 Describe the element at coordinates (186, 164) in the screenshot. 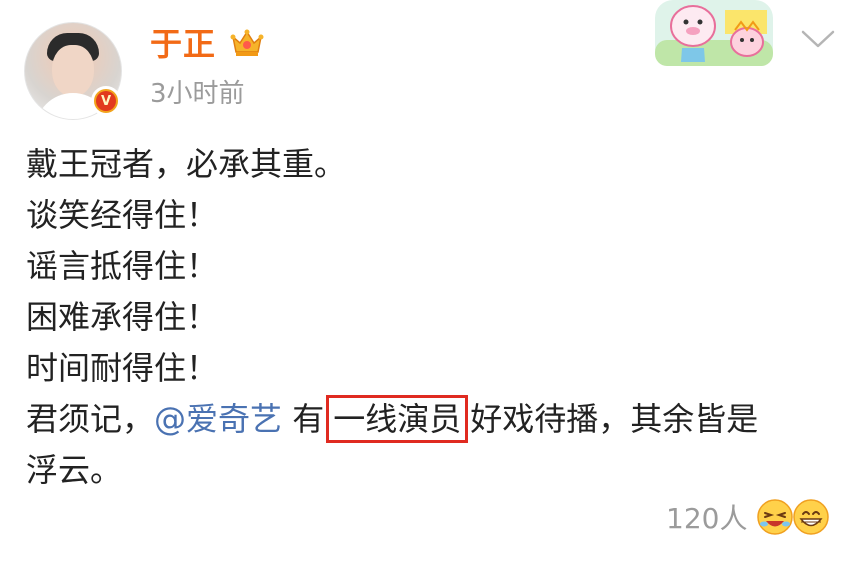

I see `post-line-1: 戴王冠者，必承其重。` at that location.